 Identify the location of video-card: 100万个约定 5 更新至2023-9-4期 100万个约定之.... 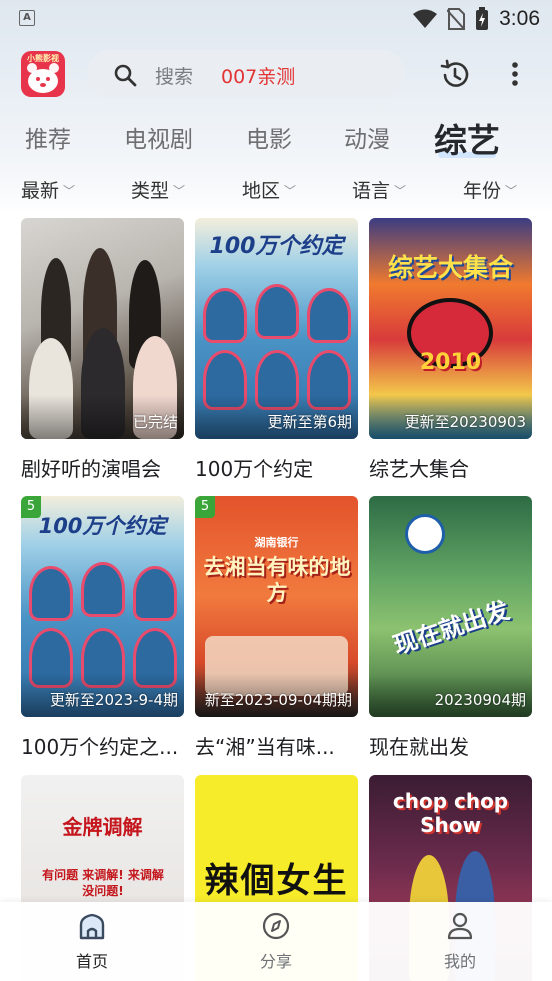
(102, 628).